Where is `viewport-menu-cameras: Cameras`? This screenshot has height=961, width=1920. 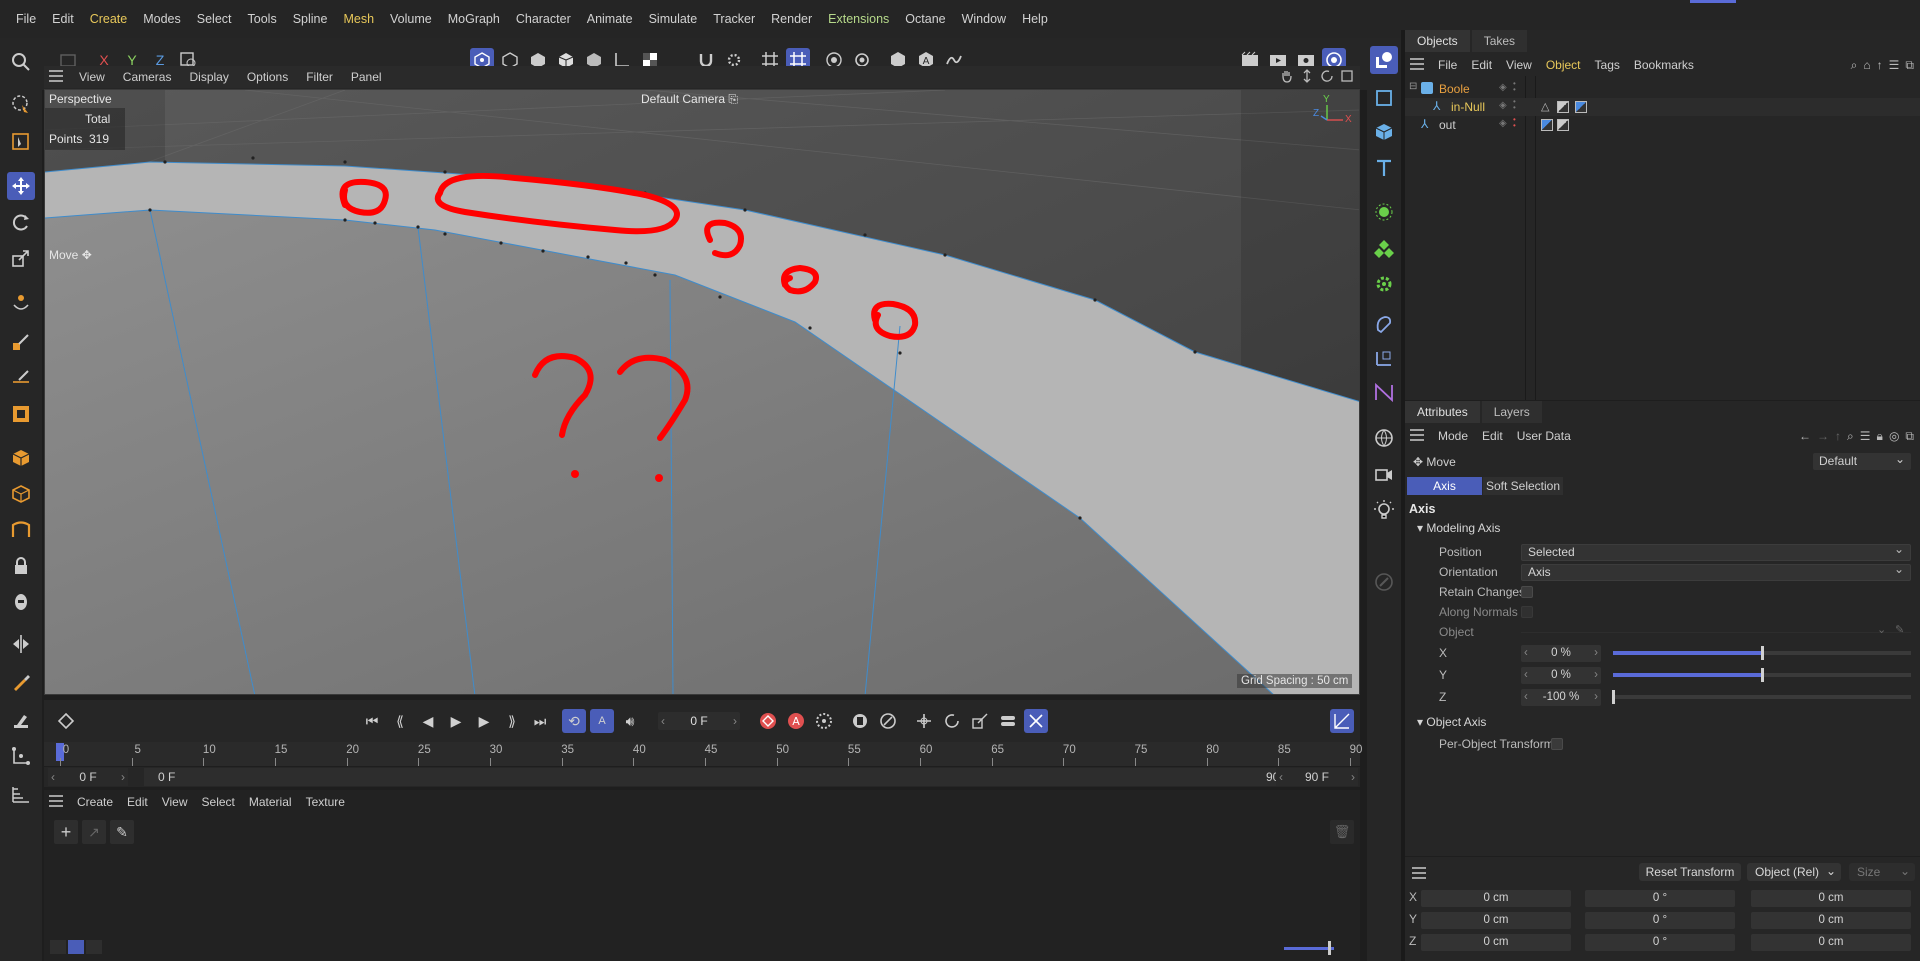
viewport-menu-cameras: Cameras is located at coordinates (147, 77).